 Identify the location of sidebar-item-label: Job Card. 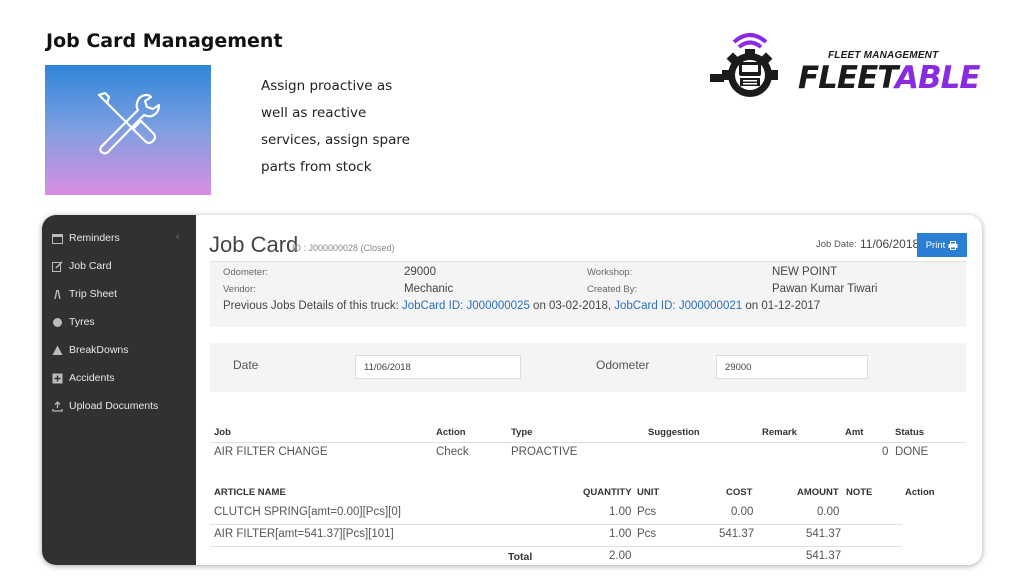
(90, 266).